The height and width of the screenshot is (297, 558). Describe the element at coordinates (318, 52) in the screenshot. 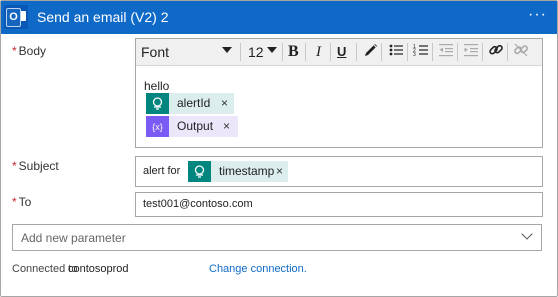

I see `italic-button: I` at that location.